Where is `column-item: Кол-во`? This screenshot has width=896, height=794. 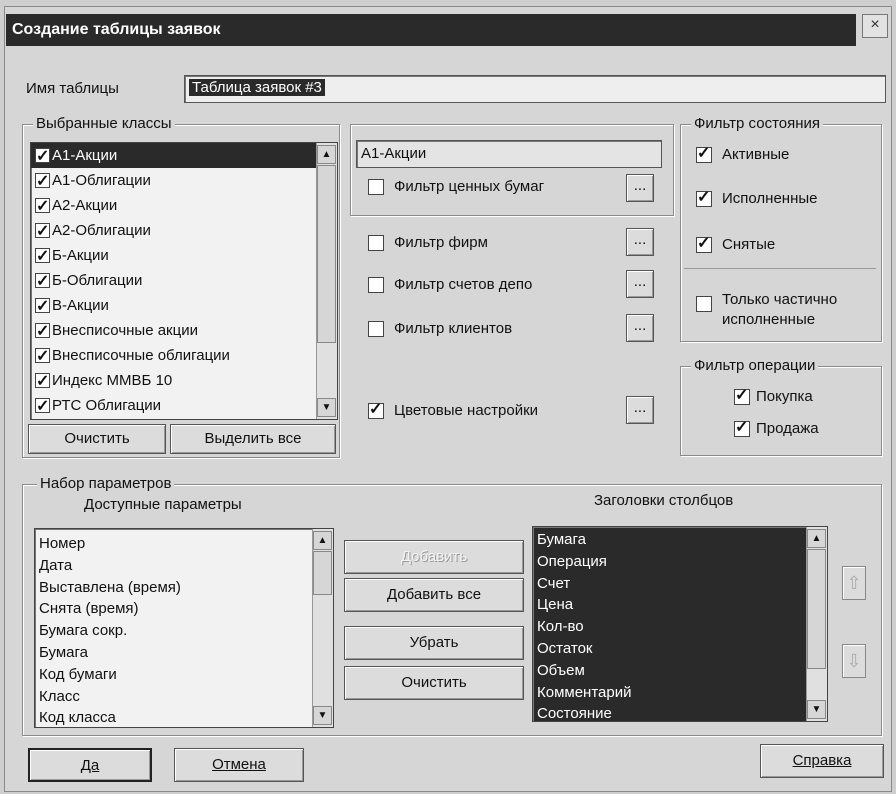 column-item: Кол-во is located at coordinates (680, 627).